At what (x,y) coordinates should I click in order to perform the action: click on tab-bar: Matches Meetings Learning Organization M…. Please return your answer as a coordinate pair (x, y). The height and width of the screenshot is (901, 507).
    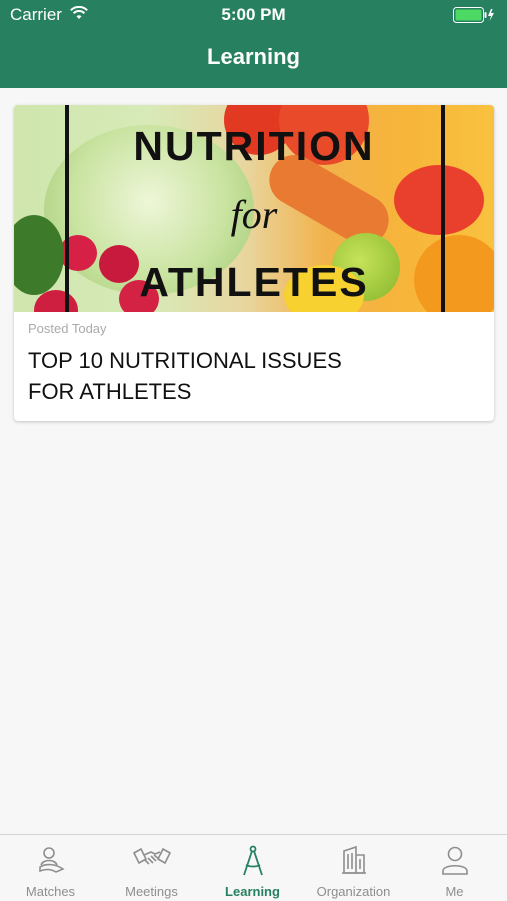
    Looking at the image, I should click on (253, 867).